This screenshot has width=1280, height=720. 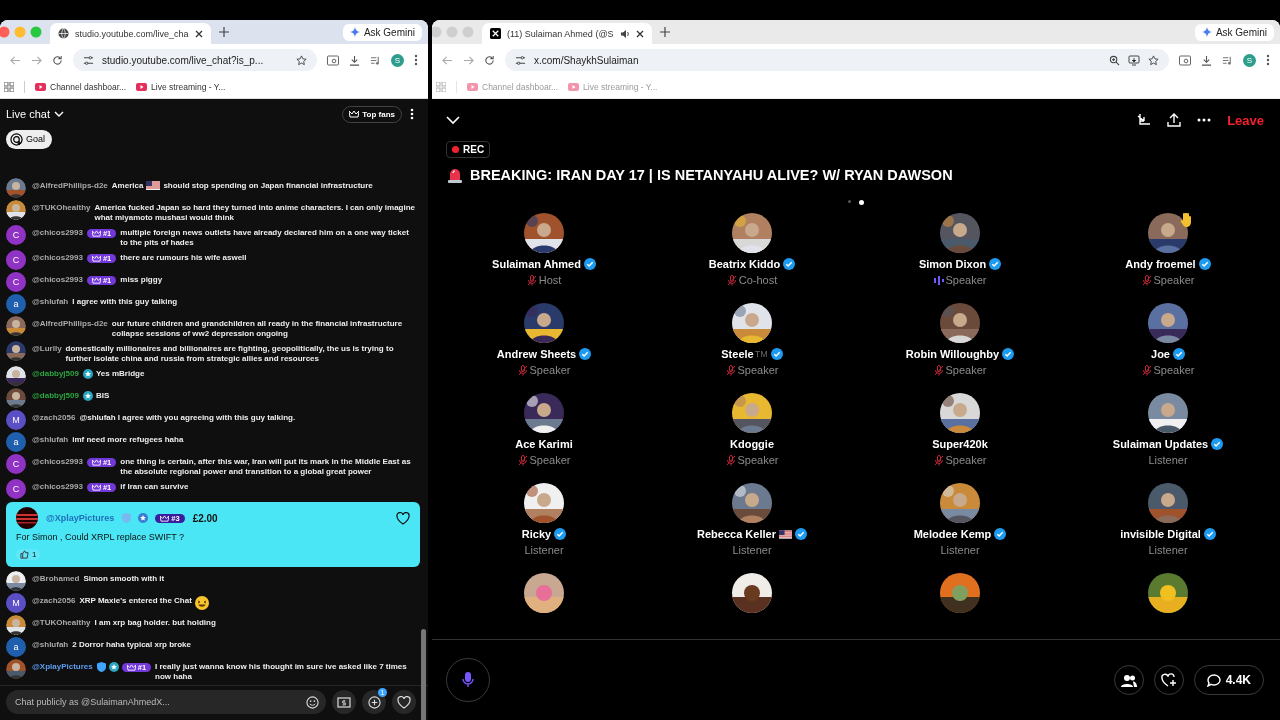 I want to click on message-text: multiple foreign news outlets have already declared him on a one way ticket to the pits of hades, so click(x=265, y=238).